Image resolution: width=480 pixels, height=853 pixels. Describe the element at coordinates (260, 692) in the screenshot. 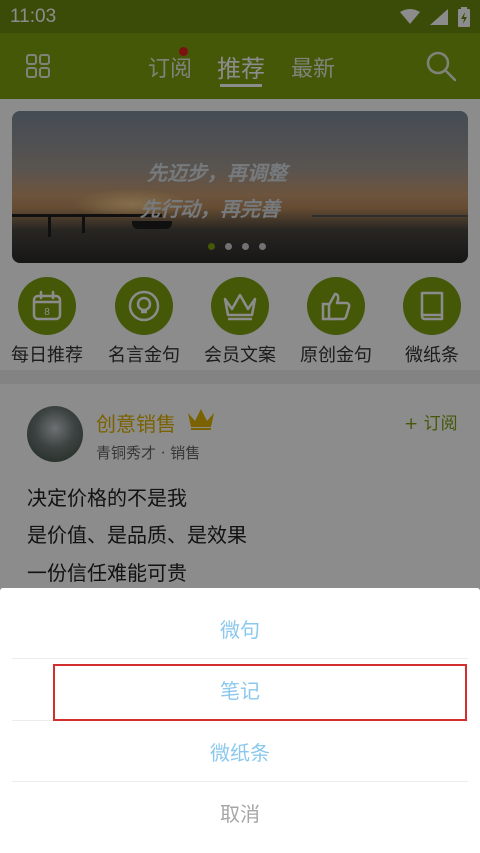

I see `highlight-box` at that location.